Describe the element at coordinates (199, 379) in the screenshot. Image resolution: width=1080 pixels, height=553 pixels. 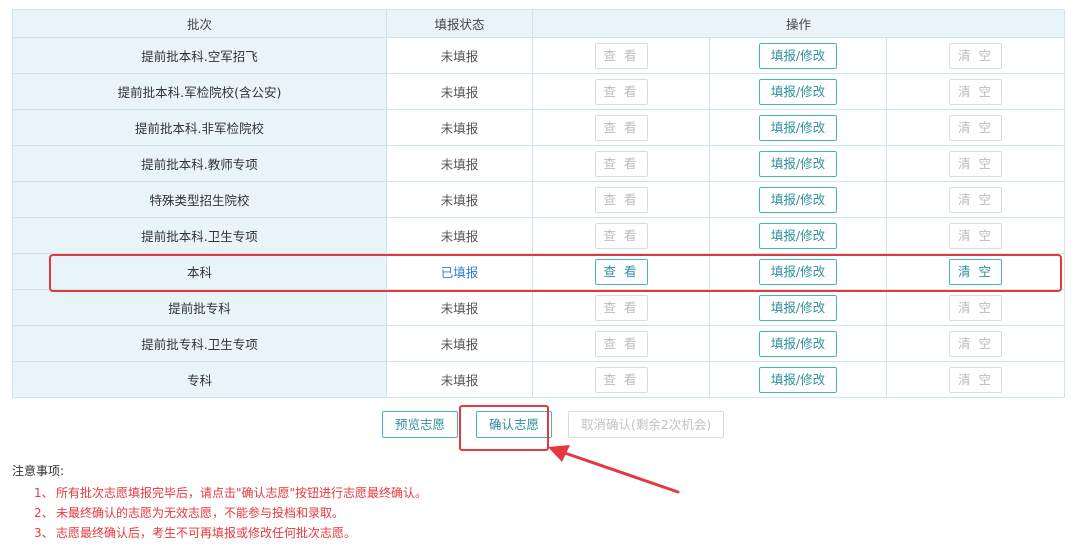
I see `batch-name-cell: 专科` at that location.